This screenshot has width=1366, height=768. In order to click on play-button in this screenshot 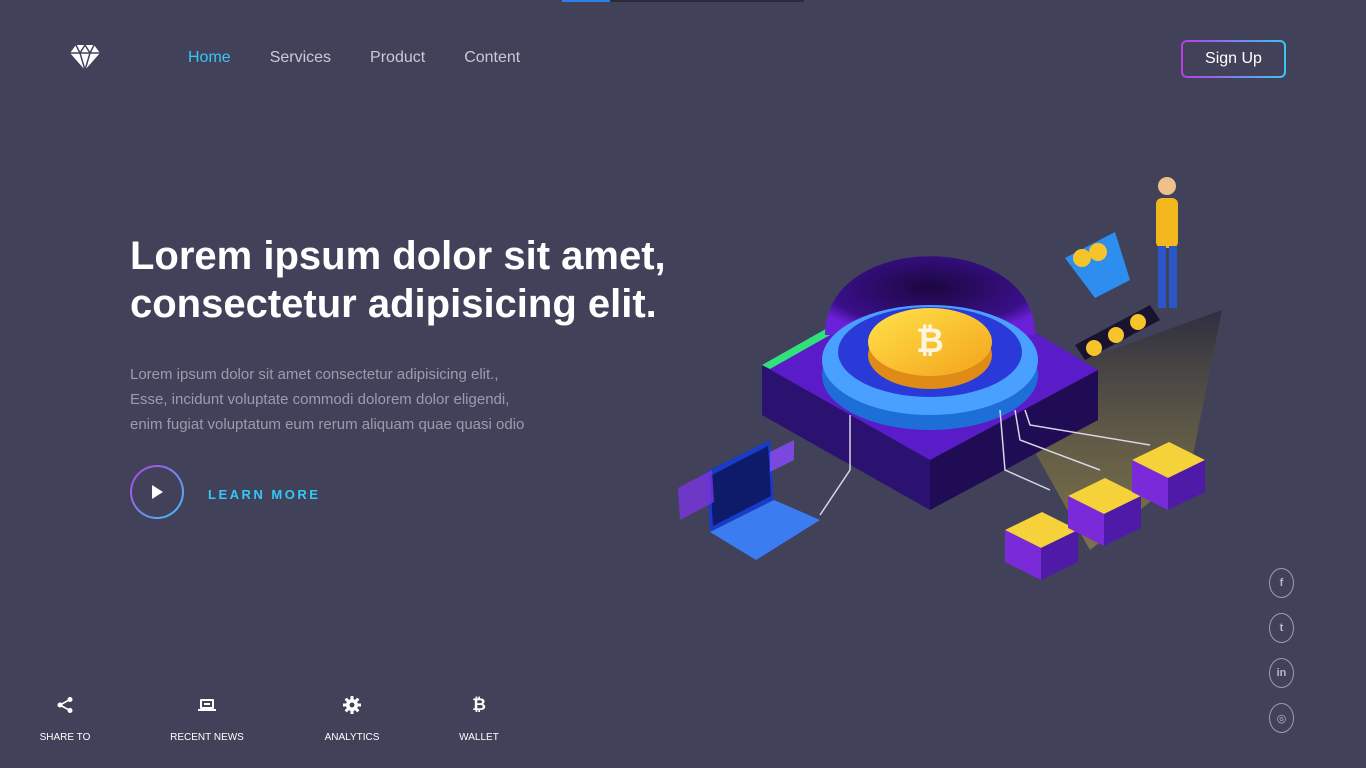, I will do `click(157, 492)`.